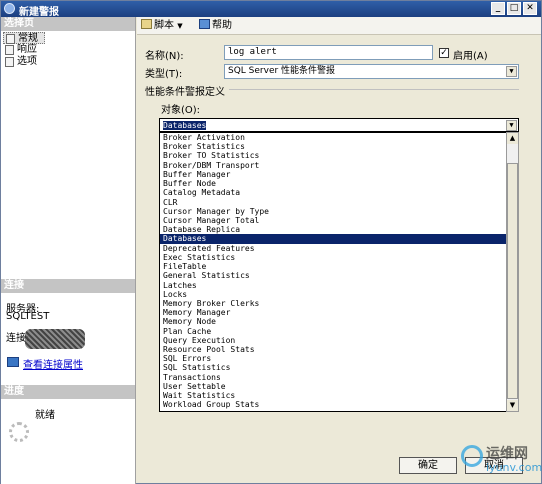 This screenshot has height=484, width=542. Describe the element at coordinates (222, 25) in the screenshot. I see `help-label: 帮助` at that location.